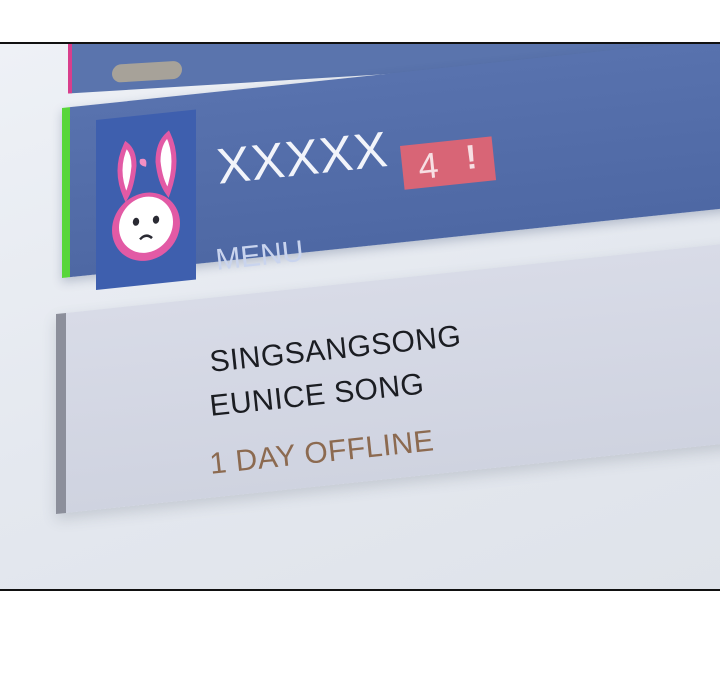 Image resolution: width=720 pixels, height=700 pixels. Describe the element at coordinates (147, 71) in the screenshot. I see `previous-avatar-fragment` at that location.